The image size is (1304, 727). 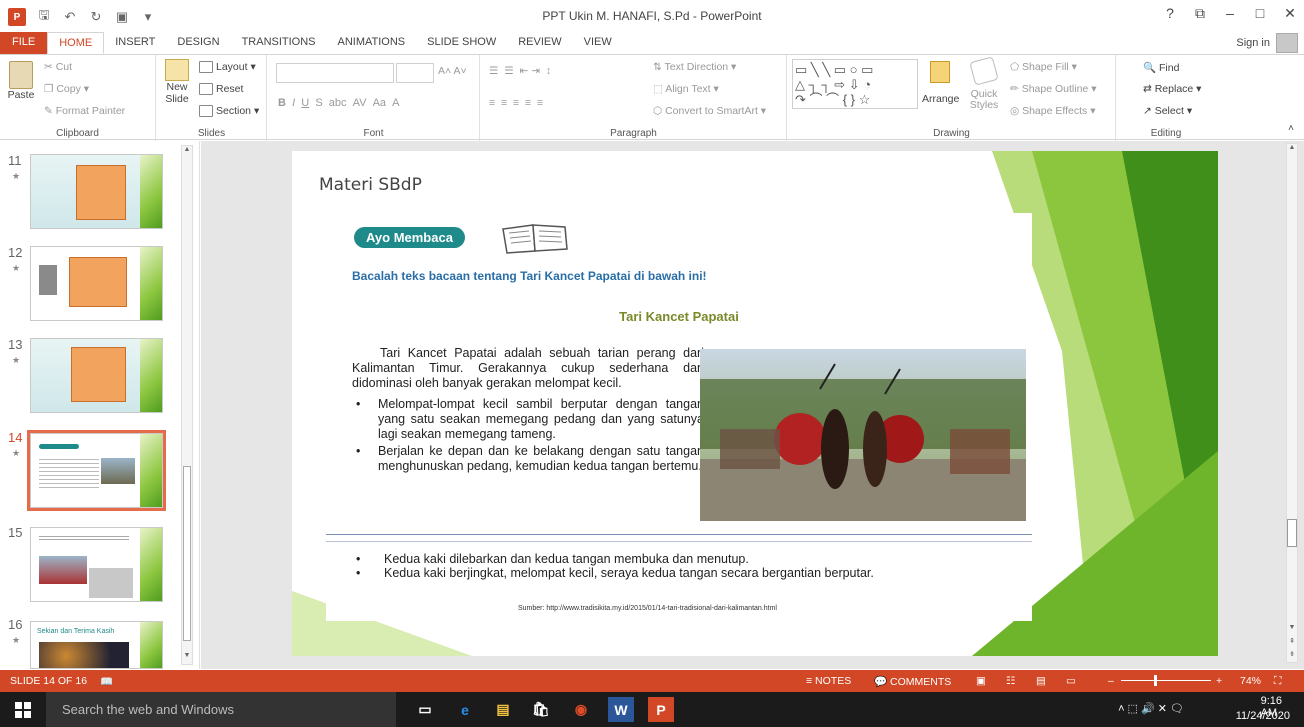 What do you see at coordinates (16, 360) in the screenshot?
I see `animation-star-icon: ★` at bounding box center [16, 360].